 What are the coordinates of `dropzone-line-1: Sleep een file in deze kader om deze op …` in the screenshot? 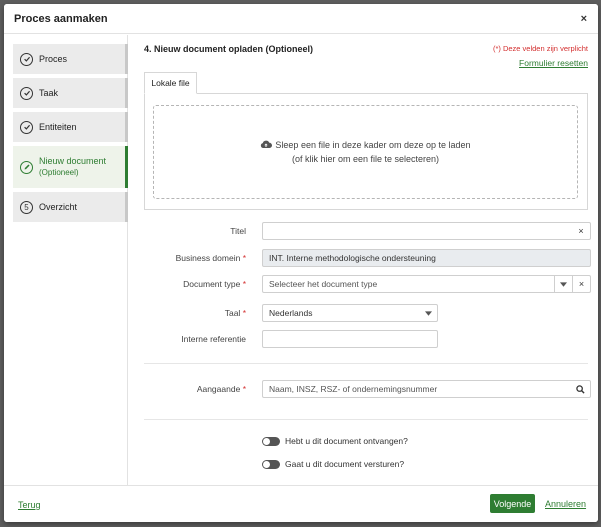 It's located at (365, 146).